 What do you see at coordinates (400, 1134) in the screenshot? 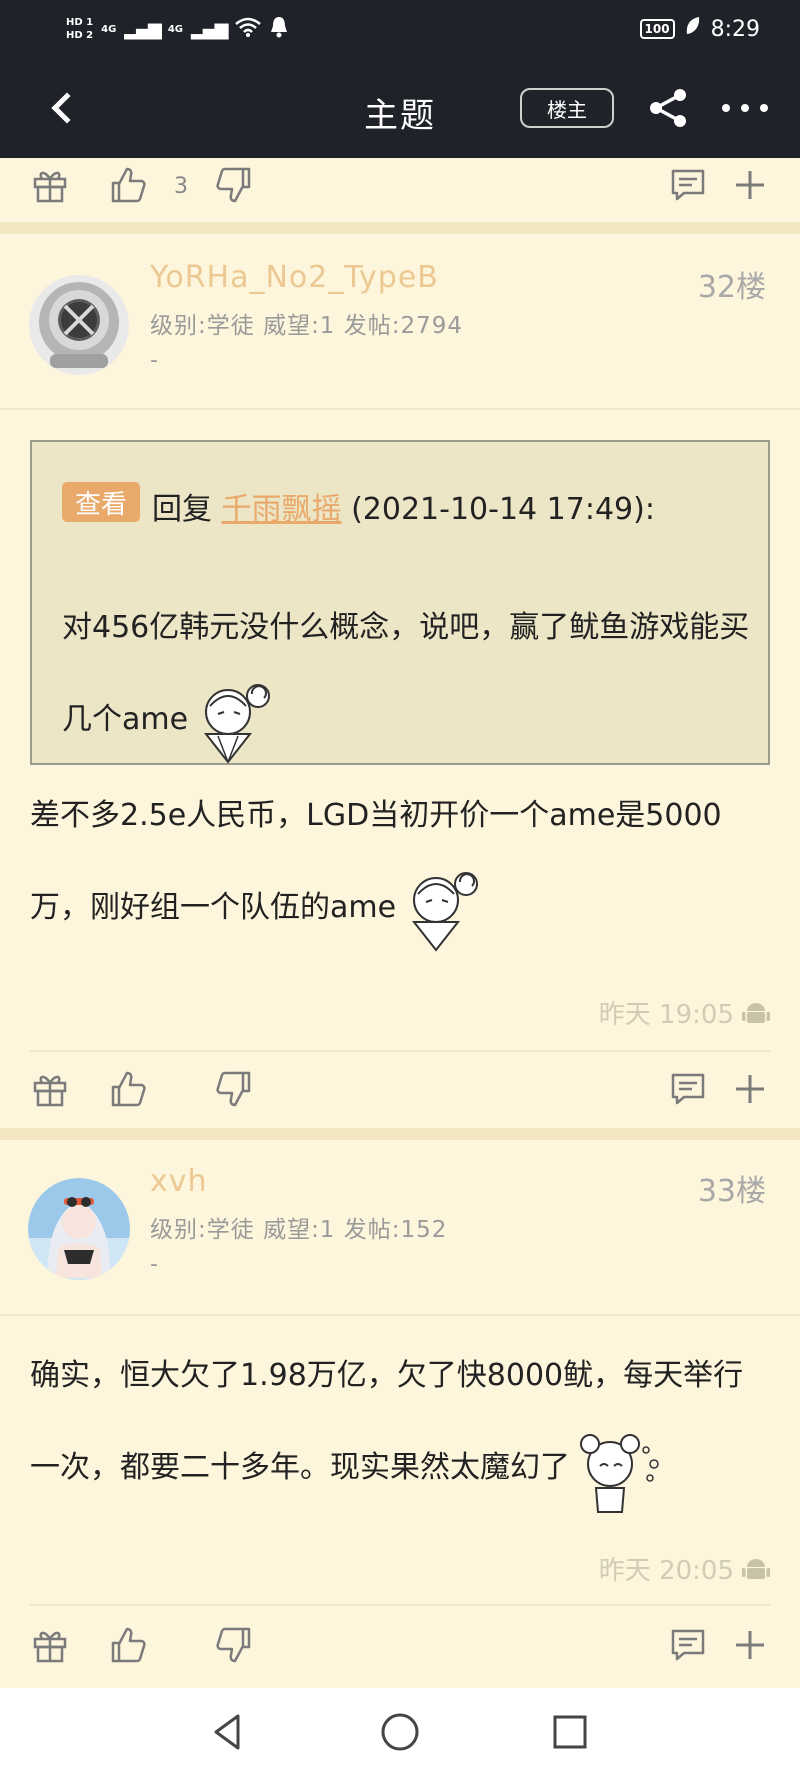
I see `post-divider` at bounding box center [400, 1134].